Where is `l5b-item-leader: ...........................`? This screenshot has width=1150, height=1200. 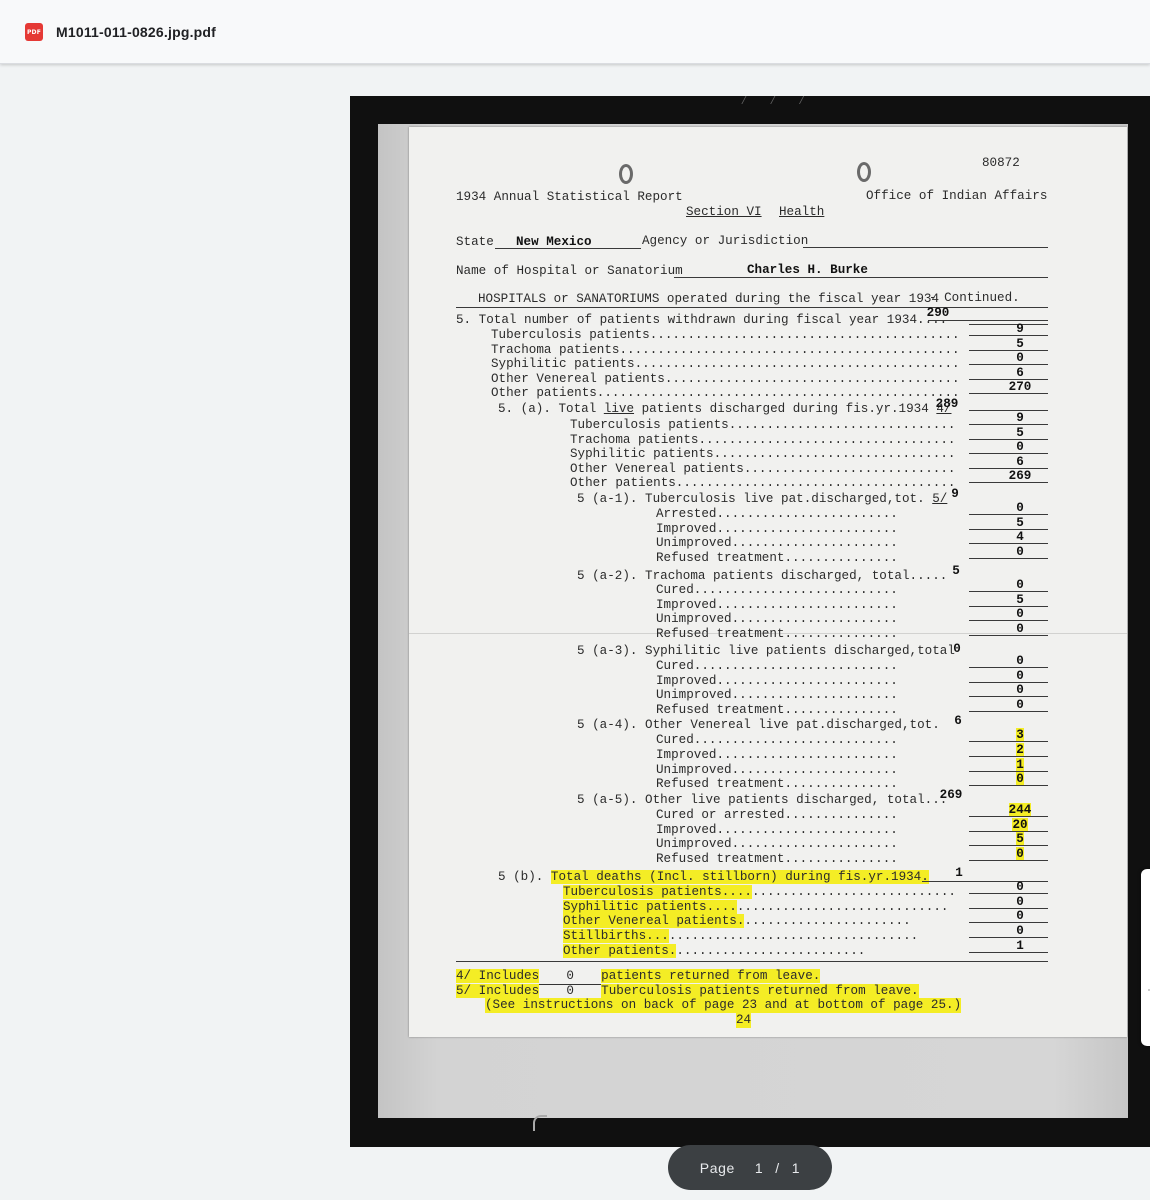
l5b-item-leader: ........................... is located at coordinates (853, 892).